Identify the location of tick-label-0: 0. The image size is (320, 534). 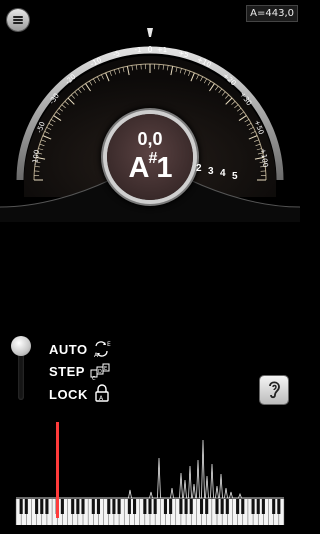
(149, 49).